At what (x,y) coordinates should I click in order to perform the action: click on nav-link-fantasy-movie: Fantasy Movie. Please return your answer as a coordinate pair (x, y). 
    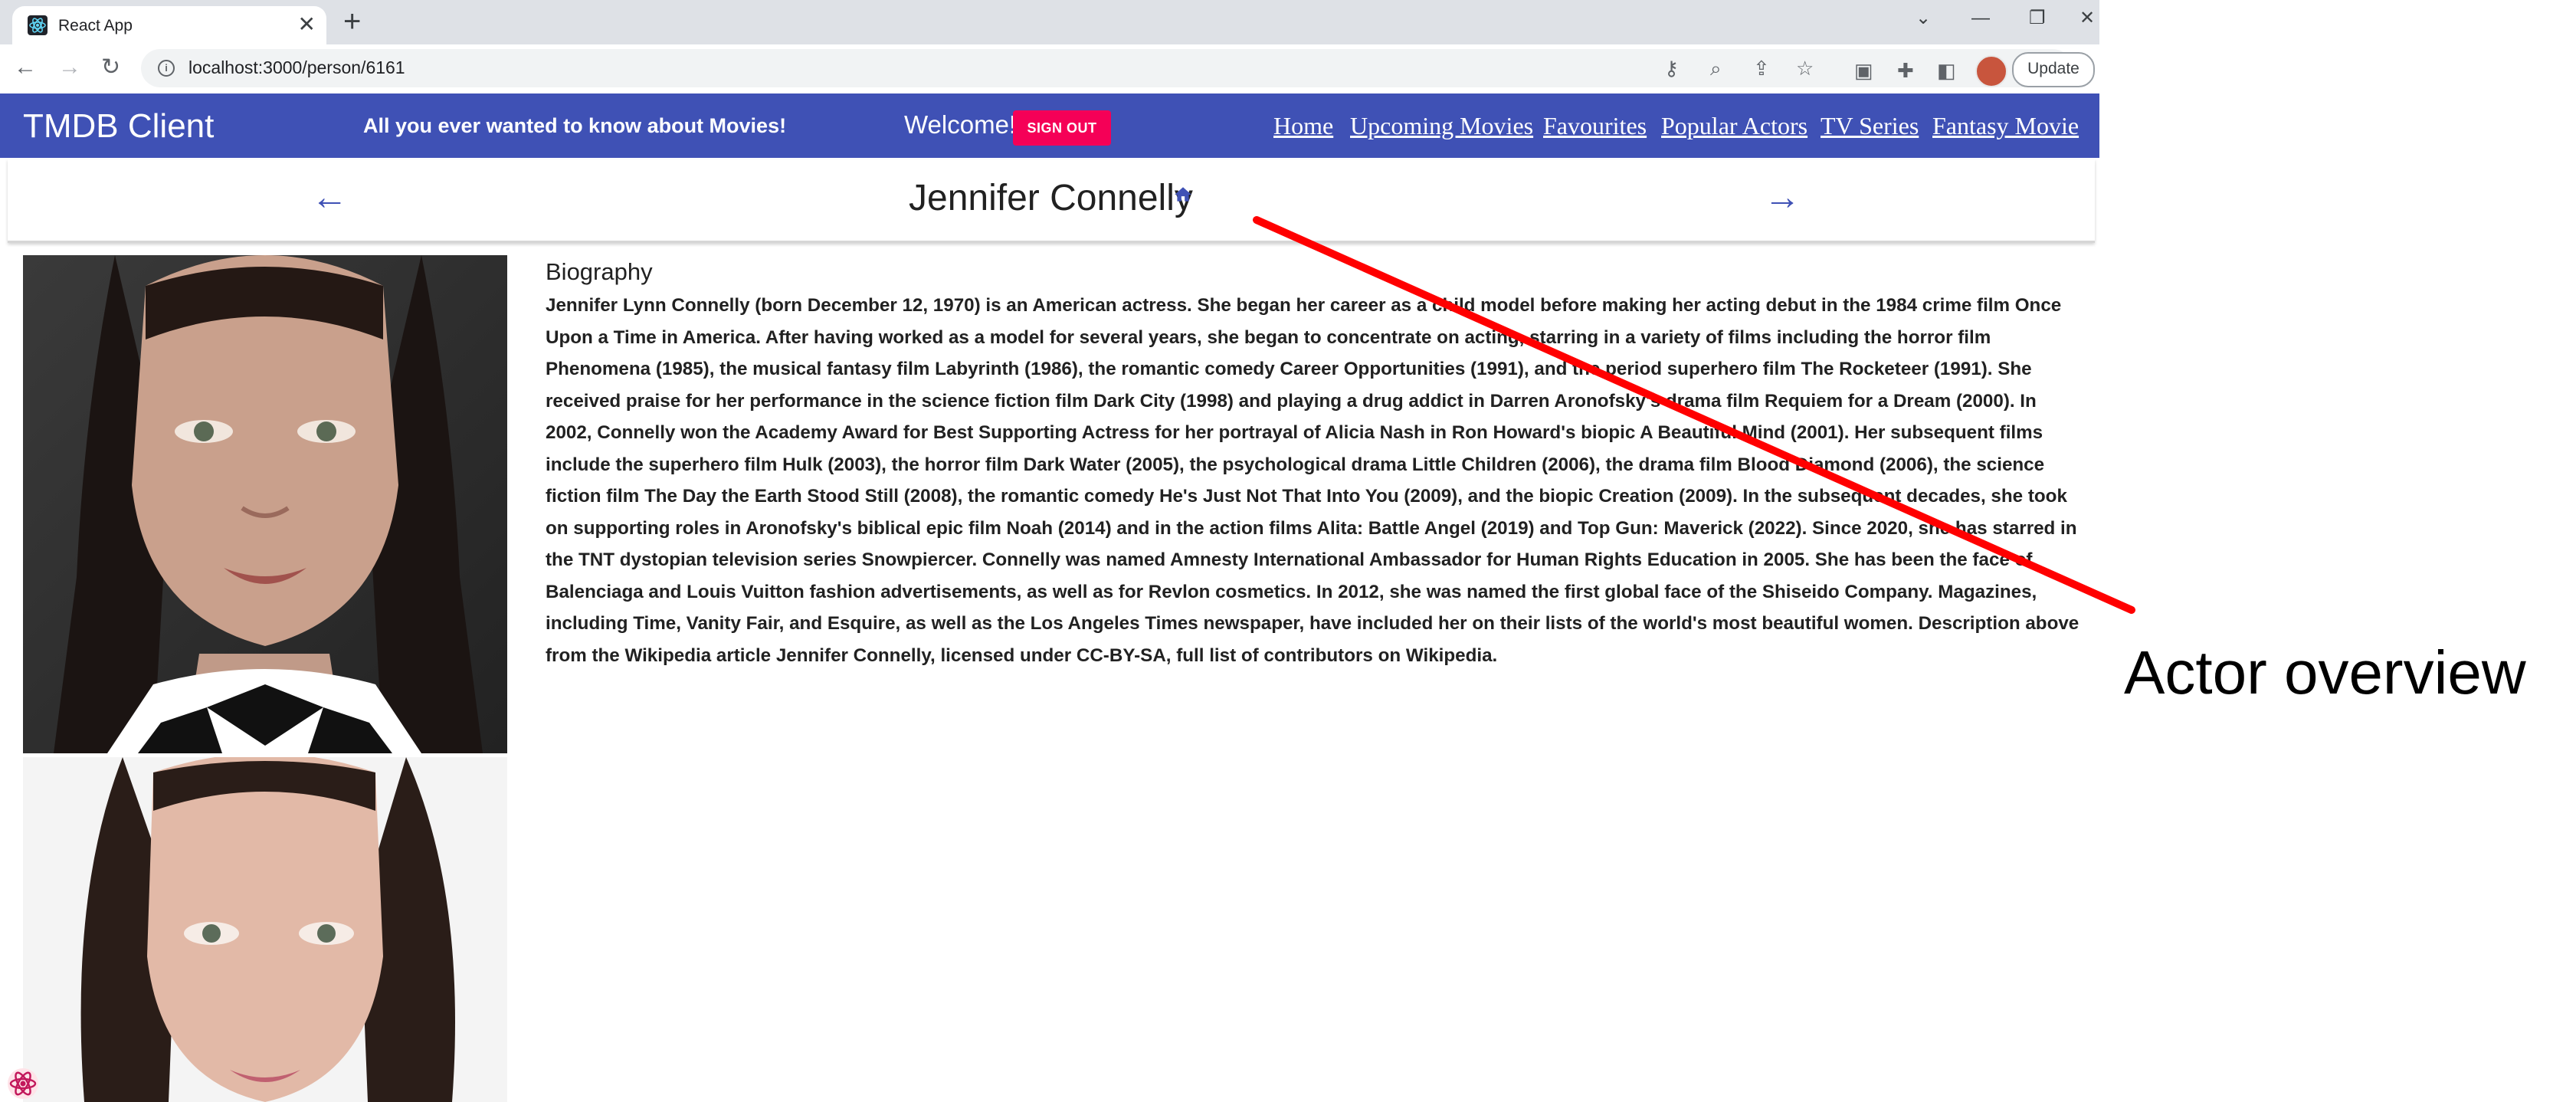
    Looking at the image, I should click on (2005, 126).